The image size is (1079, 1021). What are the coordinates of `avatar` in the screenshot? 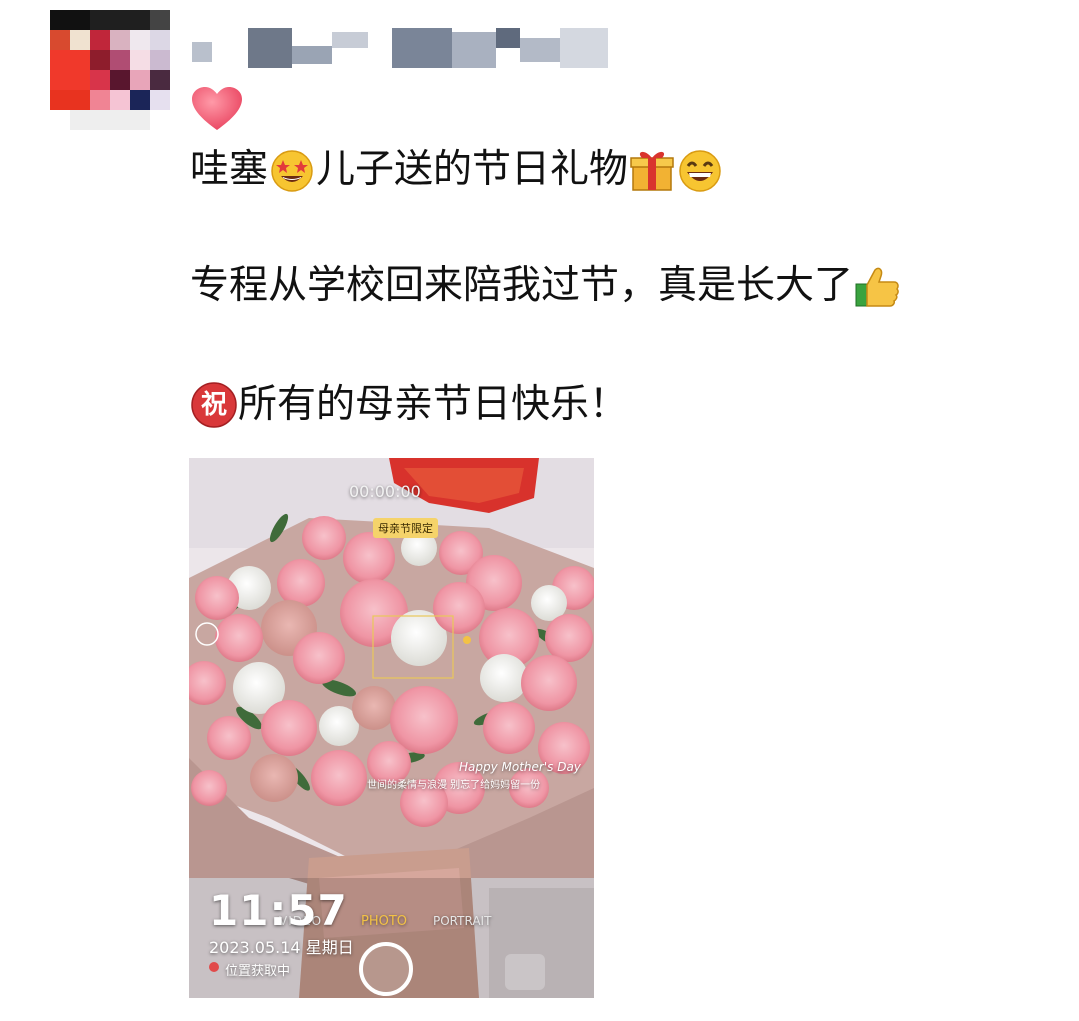 It's located at (110, 70).